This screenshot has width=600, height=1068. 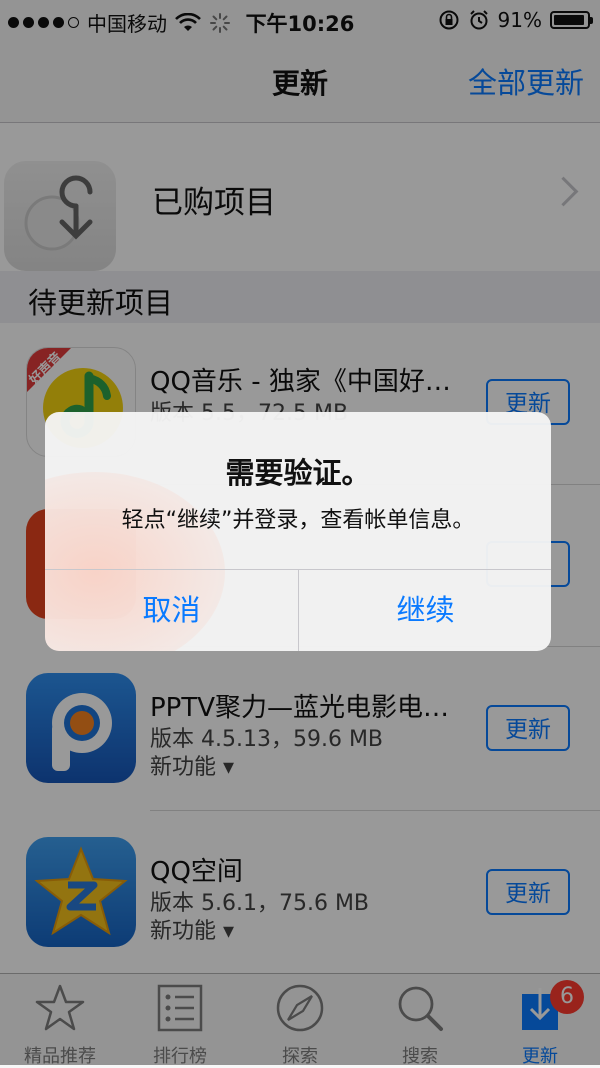 I want to click on alert-message: 轻点“继续”并登录，查看帐单信息。, so click(x=298, y=520).